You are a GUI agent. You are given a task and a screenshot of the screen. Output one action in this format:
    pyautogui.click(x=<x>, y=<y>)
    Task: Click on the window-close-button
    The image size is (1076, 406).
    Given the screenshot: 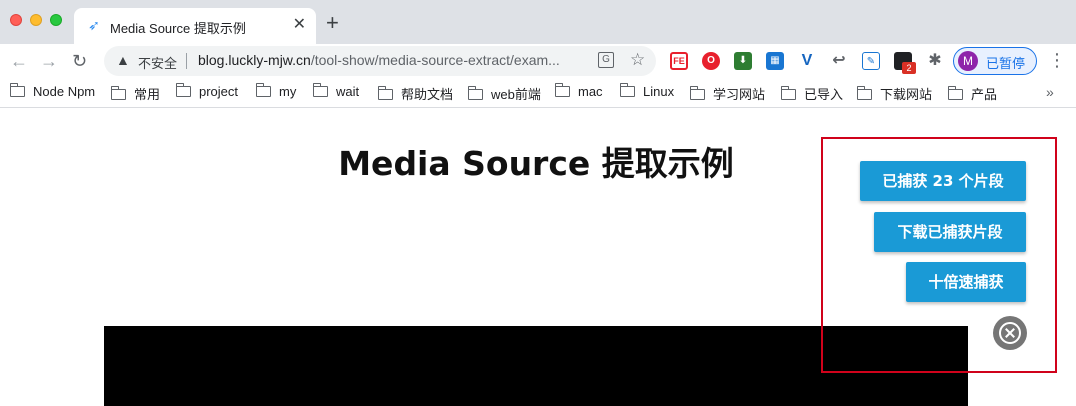 What is the action you would take?
    pyautogui.click(x=16, y=20)
    